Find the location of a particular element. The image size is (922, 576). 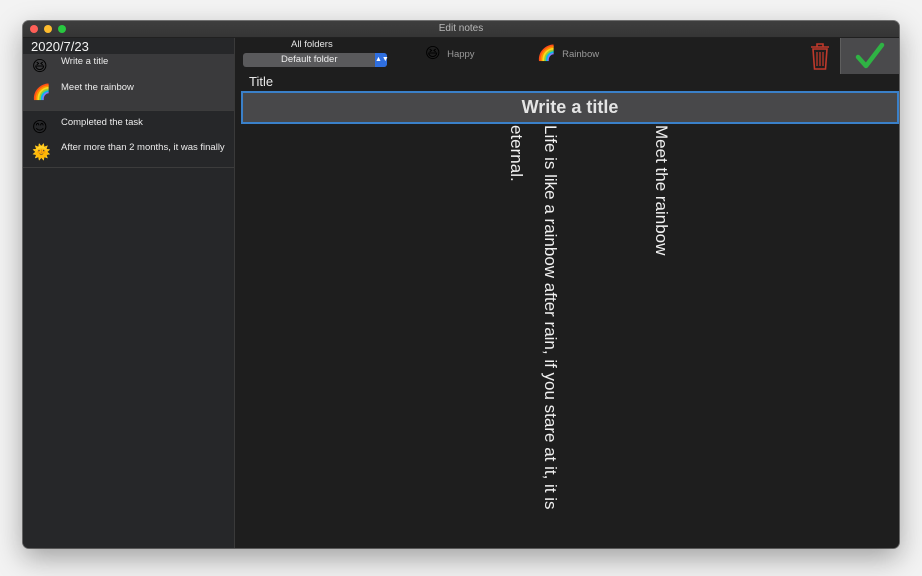

checkmark-icon is located at coordinates (870, 55).